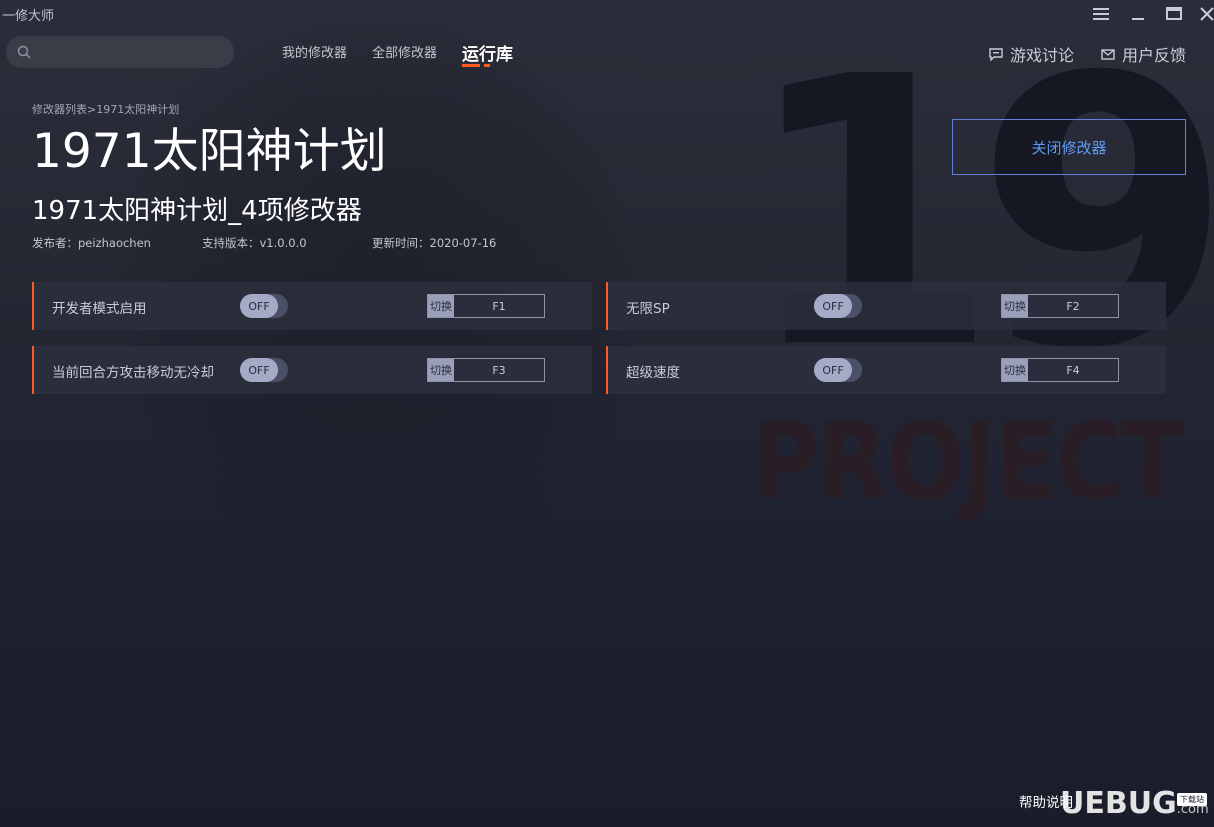  I want to click on option-row: 开发者模式启用 OFF 切换 F1, so click(312, 306).